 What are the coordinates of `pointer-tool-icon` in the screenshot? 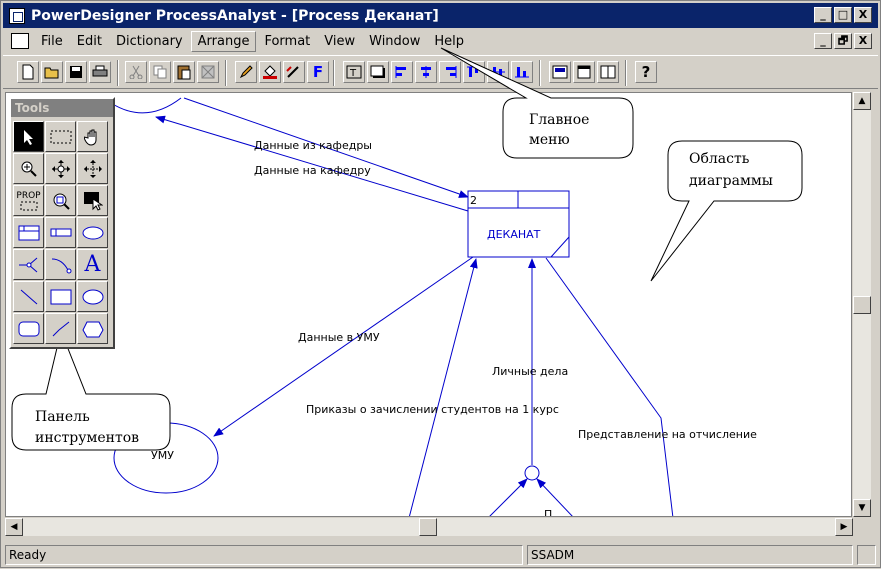 It's located at (28, 136).